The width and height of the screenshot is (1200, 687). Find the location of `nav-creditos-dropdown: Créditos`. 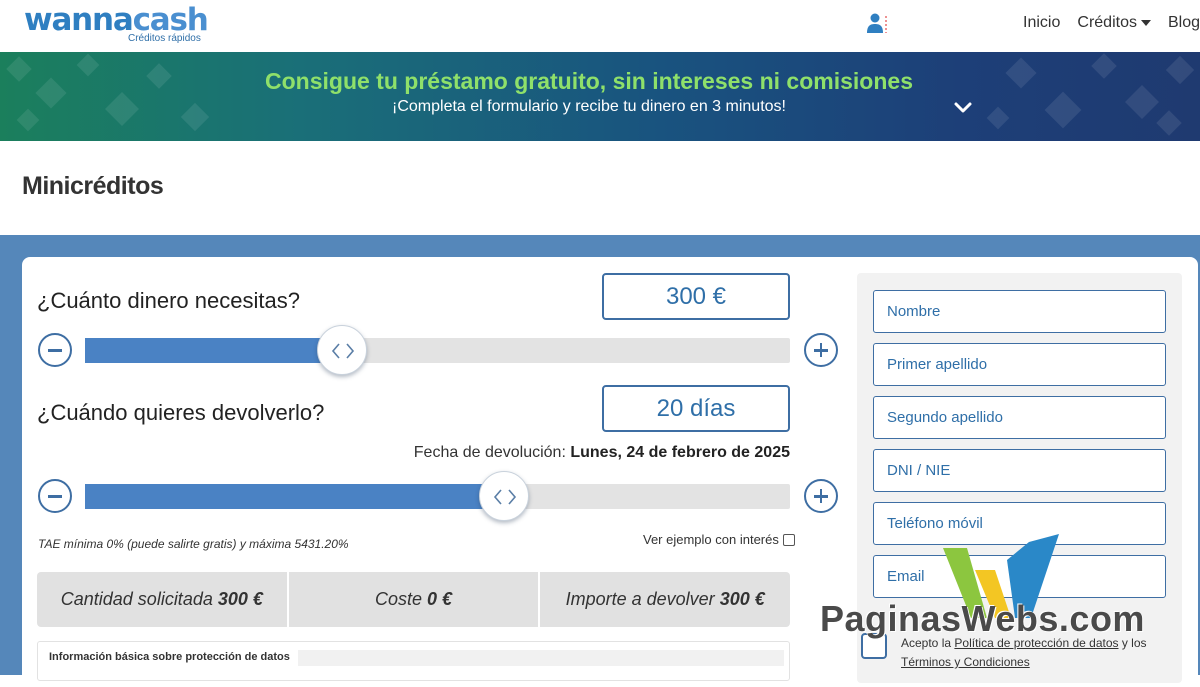

nav-creditos-dropdown: Créditos is located at coordinates (1114, 23).